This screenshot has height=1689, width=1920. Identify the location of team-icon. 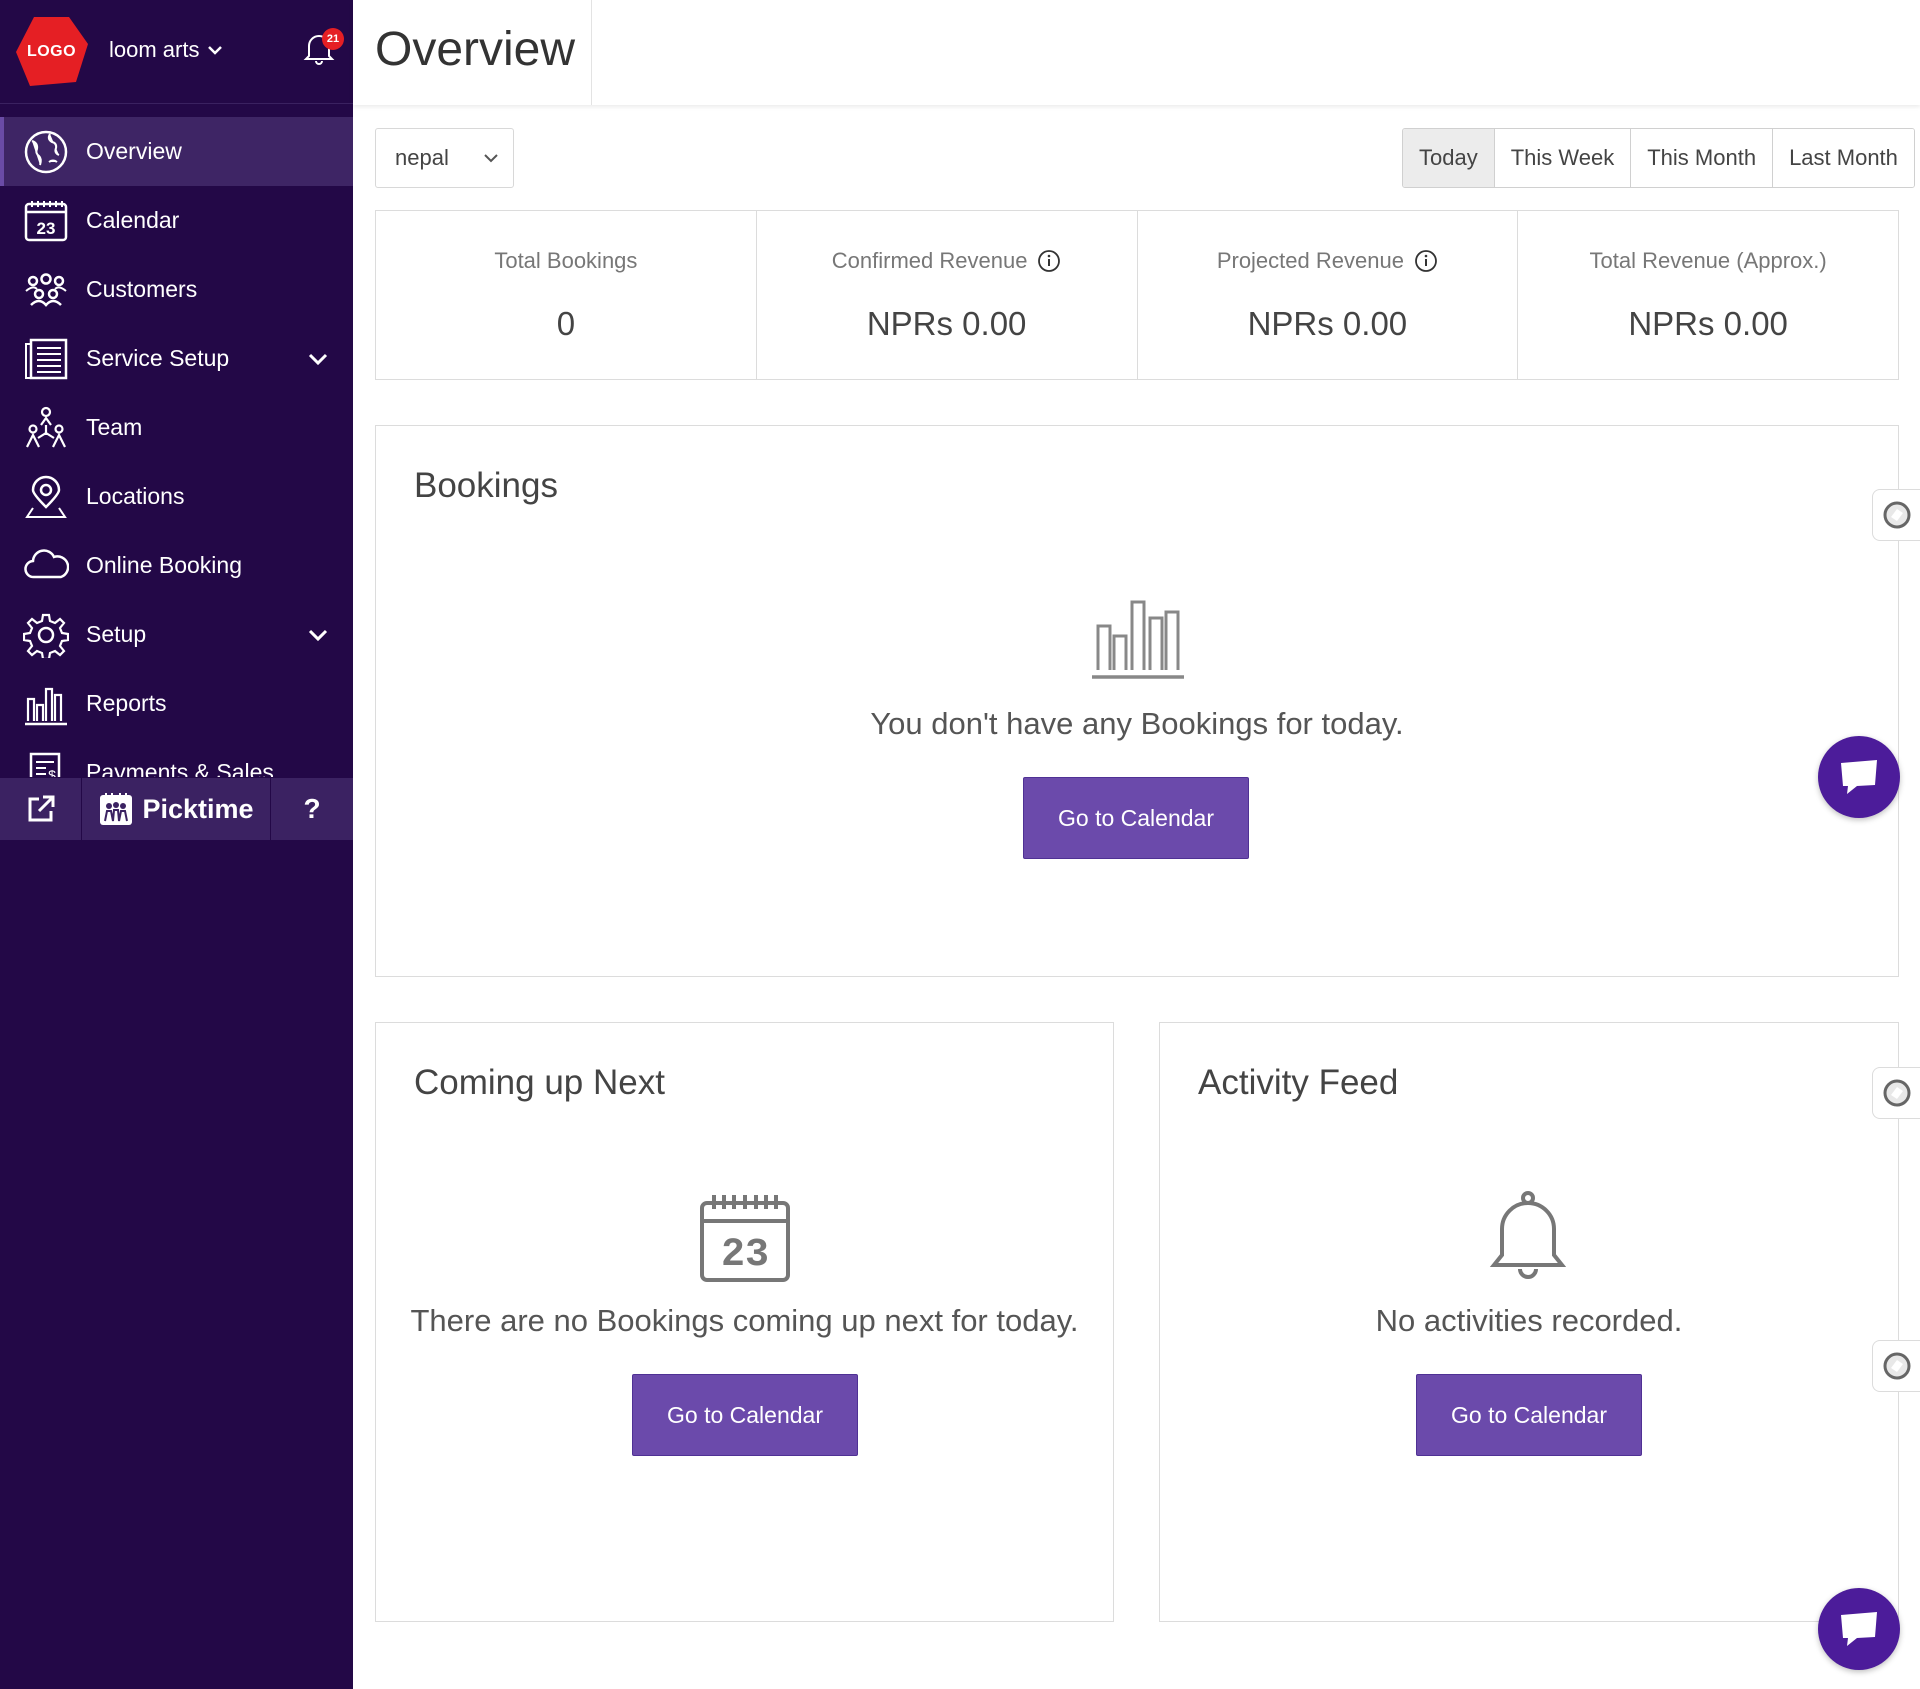
(46, 428).